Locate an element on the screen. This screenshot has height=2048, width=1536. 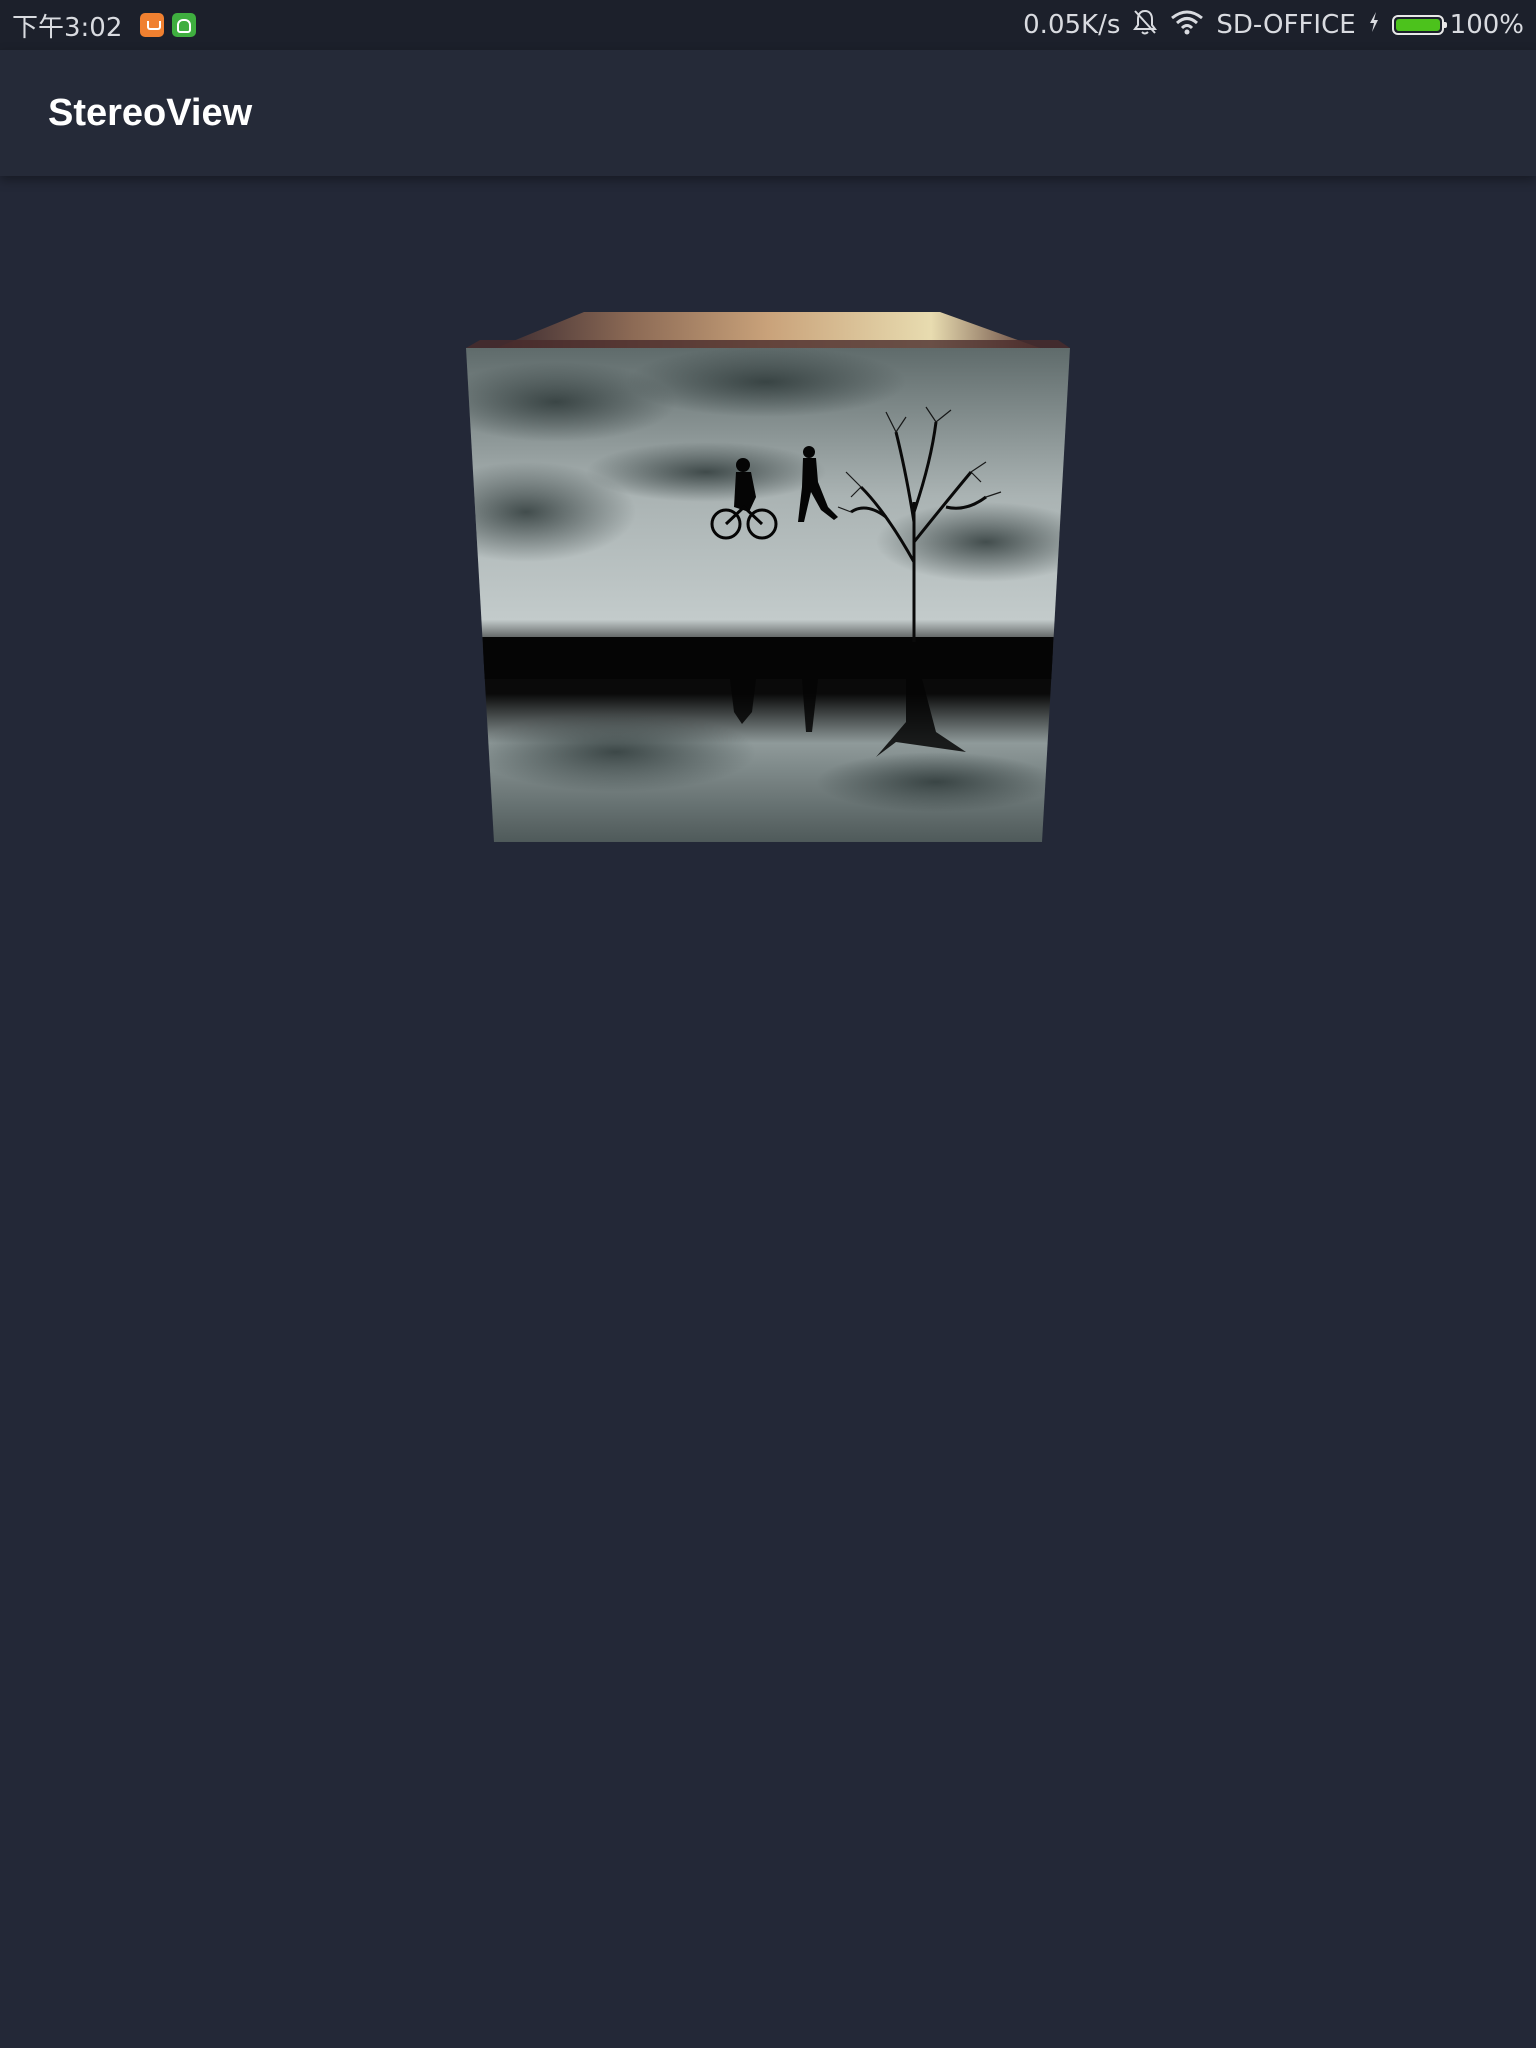
status-bar-right: 0.05K/s SD-OFFICE 100% is located at coordinates (1267, 25).